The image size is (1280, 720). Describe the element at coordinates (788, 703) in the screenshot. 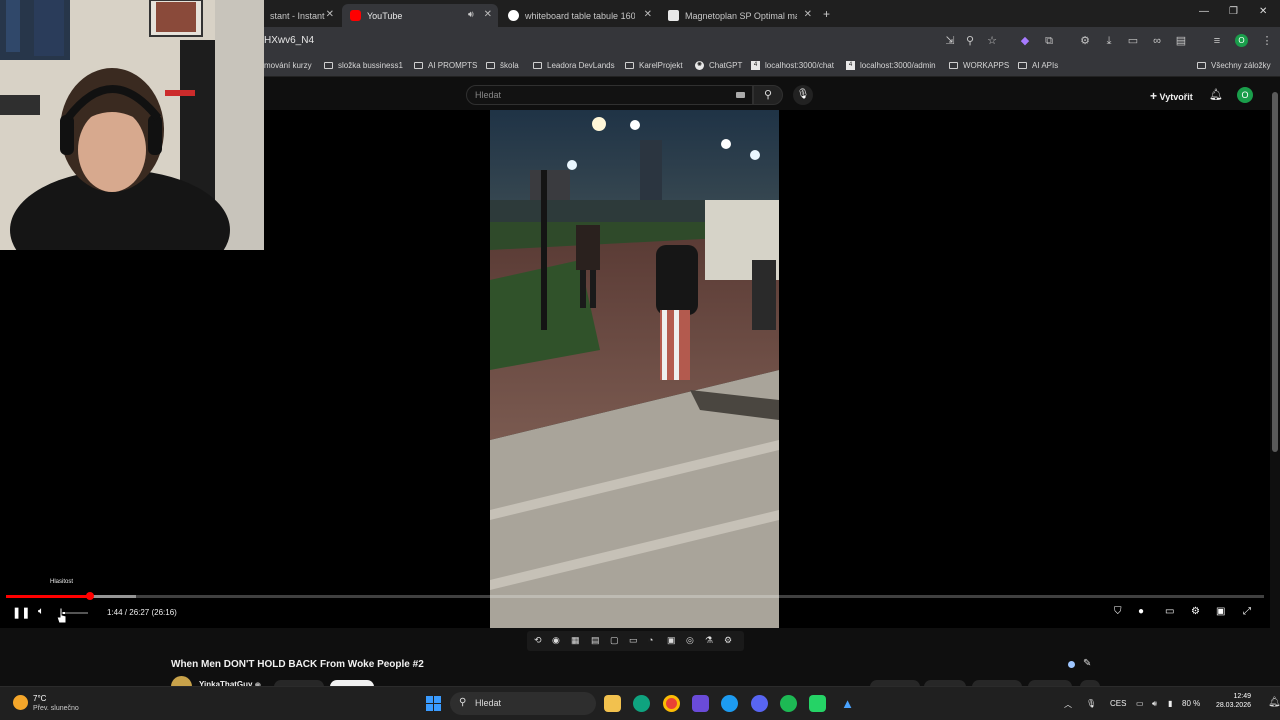

I see `spotify-icon` at that location.